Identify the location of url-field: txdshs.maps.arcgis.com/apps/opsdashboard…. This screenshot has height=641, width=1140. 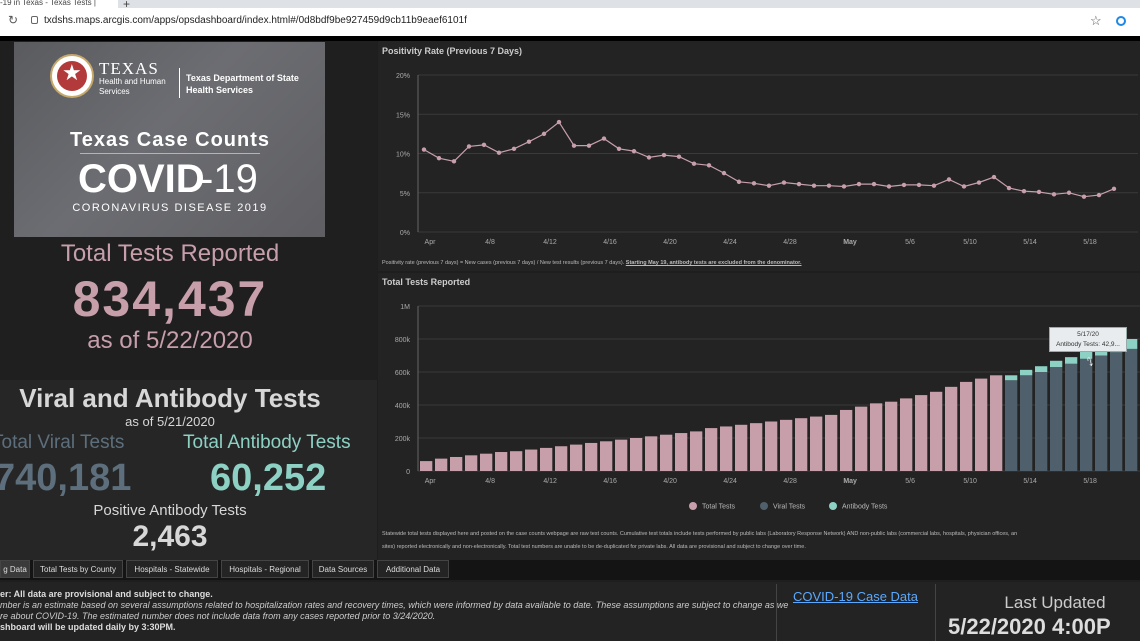
(255, 20).